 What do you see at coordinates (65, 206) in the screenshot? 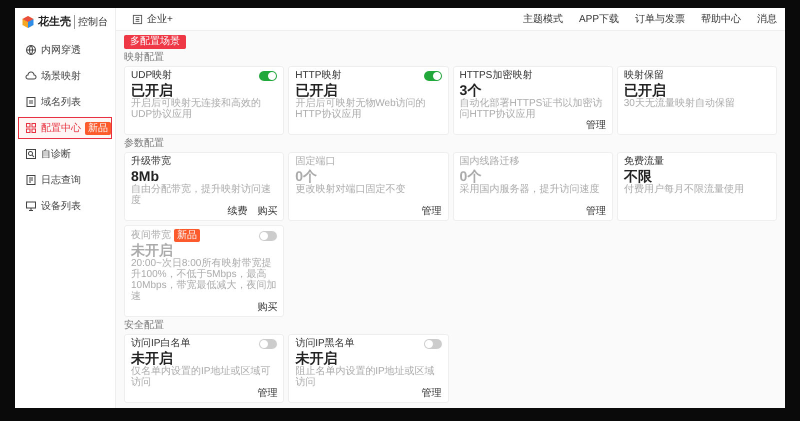
I see `sidebar-item: 设备列表` at bounding box center [65, 206].